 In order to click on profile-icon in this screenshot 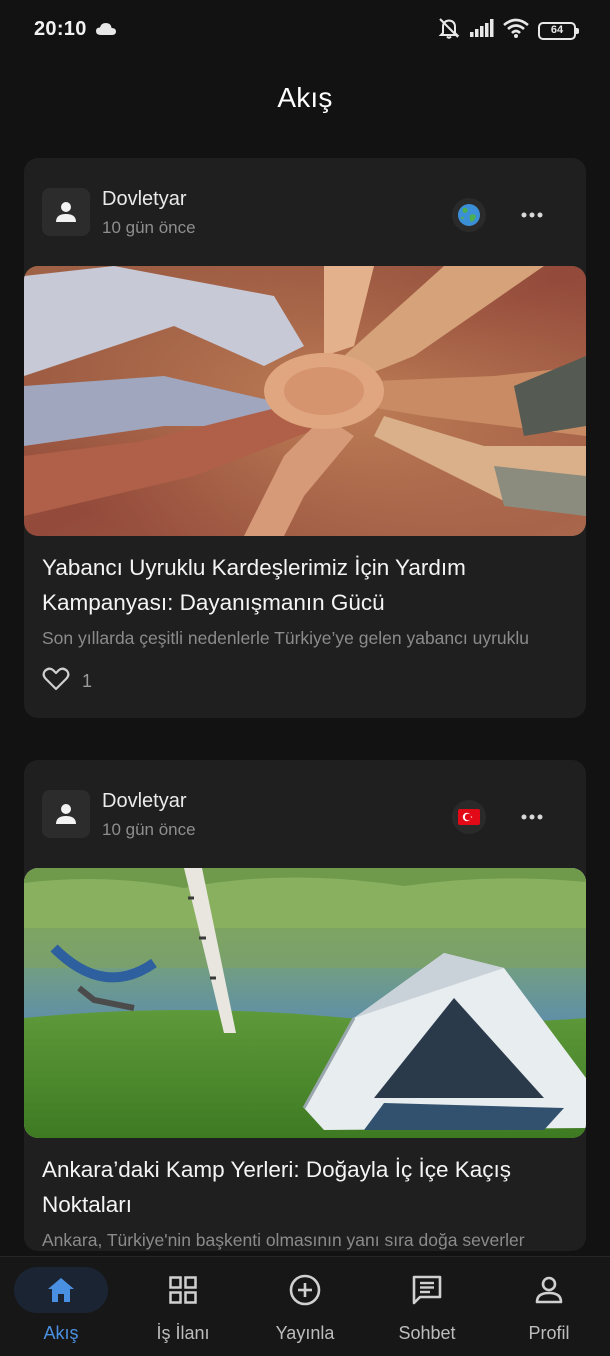, I will do `click(549, 1290)`.